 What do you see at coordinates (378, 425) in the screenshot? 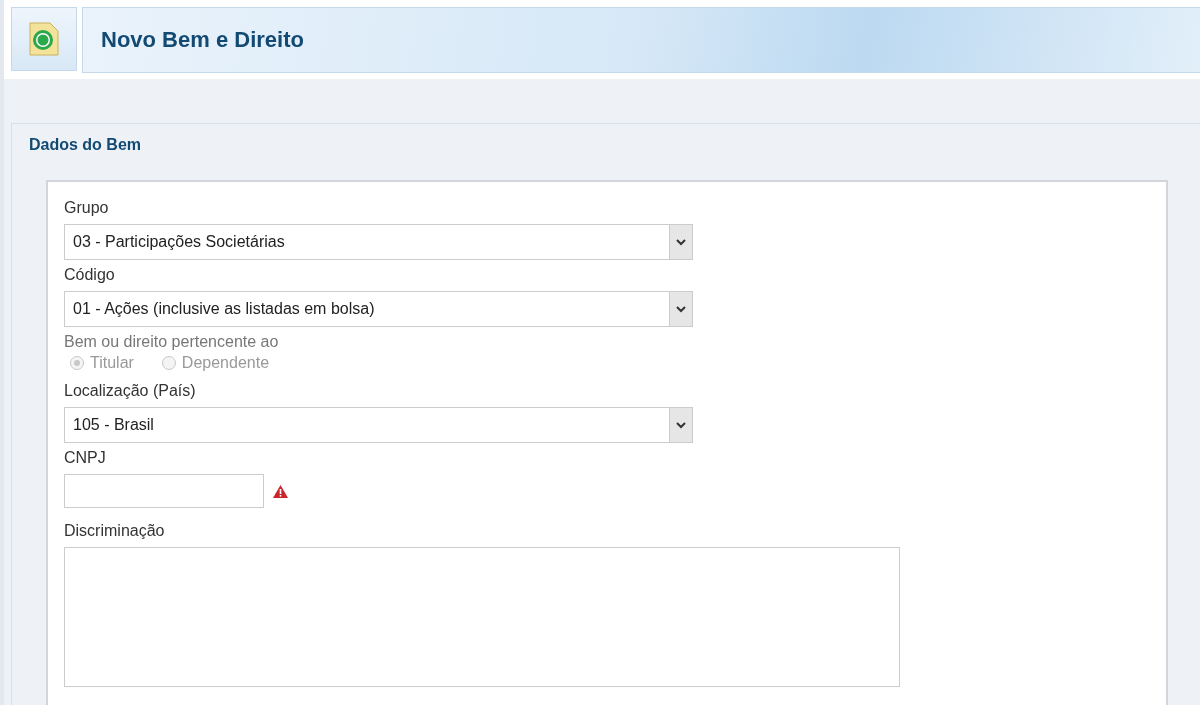
I see `dropdown-field: 105 - Brasil` at bounding box center [378, 425].